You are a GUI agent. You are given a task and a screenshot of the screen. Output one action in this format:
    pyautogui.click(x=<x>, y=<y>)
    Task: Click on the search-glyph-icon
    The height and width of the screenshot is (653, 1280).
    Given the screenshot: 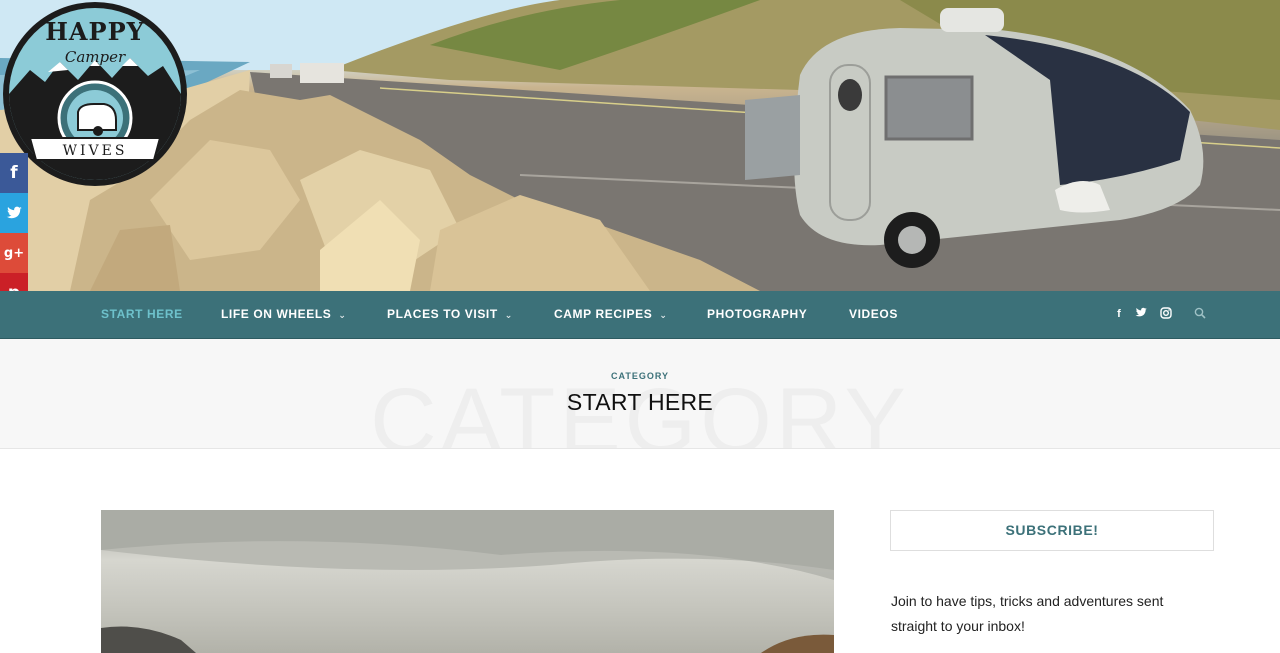 What is the action you would take?
    pyautogui.click(x=1200, y=313)
    